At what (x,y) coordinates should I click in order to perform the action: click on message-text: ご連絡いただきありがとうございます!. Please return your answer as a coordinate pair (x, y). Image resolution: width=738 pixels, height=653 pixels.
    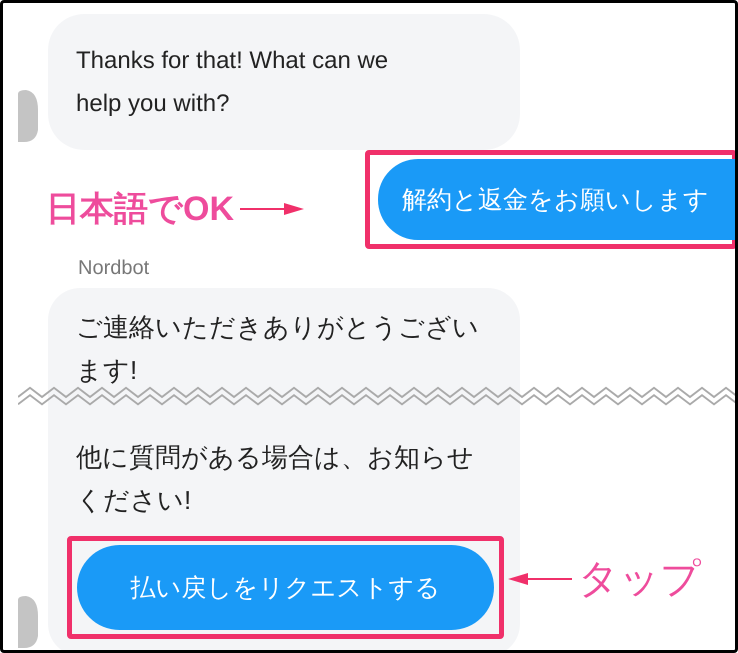
    Looking at the image, I should click on (277, 349).